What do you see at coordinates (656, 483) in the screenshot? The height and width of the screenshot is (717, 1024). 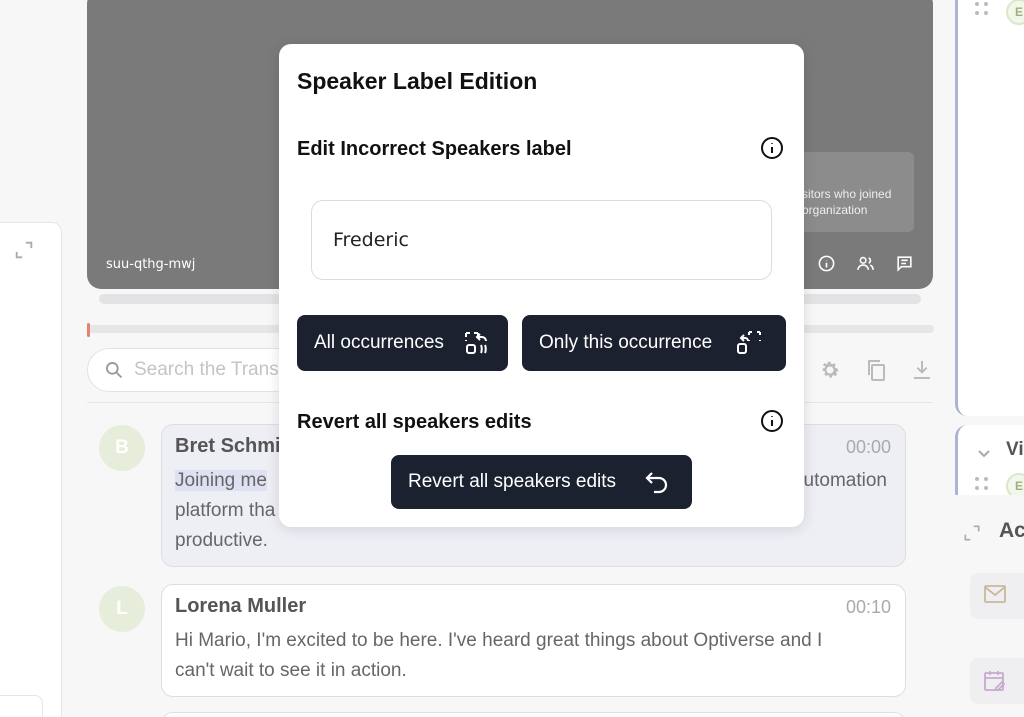 I see `undo-icon` at bounding box center [656, 483].